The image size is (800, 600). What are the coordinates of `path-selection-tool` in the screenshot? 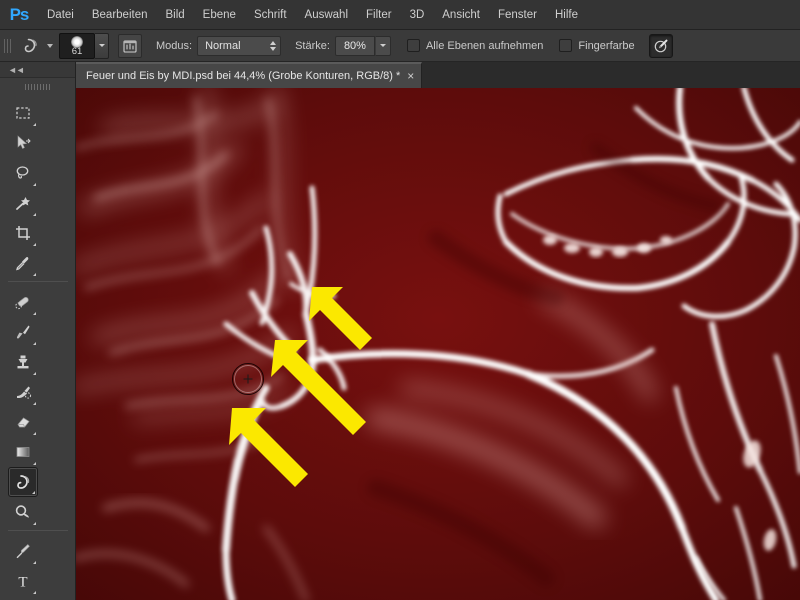 It's located at (23, 598).